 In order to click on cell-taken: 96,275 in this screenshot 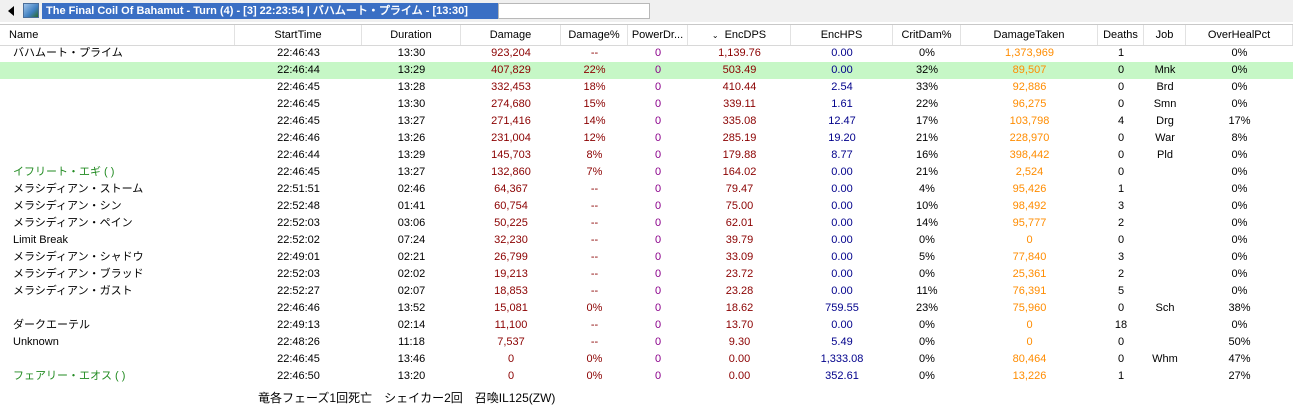, I will do `click(1029, 104)`.